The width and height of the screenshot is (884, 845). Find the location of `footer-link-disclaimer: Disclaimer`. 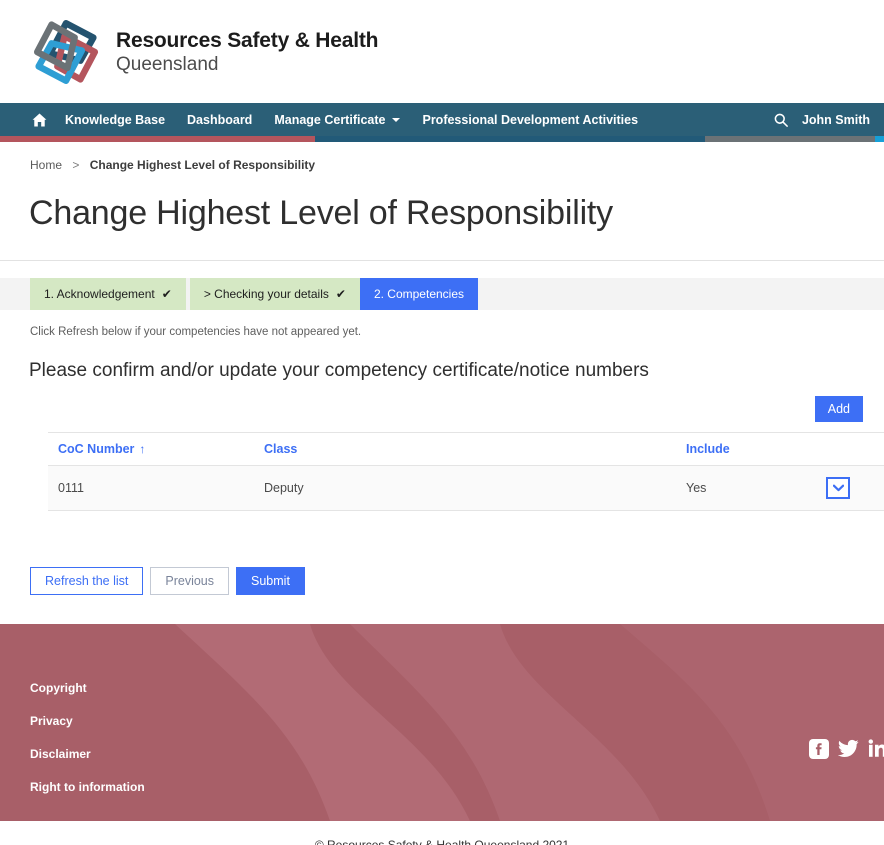

footer-link-disclaimer: Disclaimer is located at coordinates (457, 754).